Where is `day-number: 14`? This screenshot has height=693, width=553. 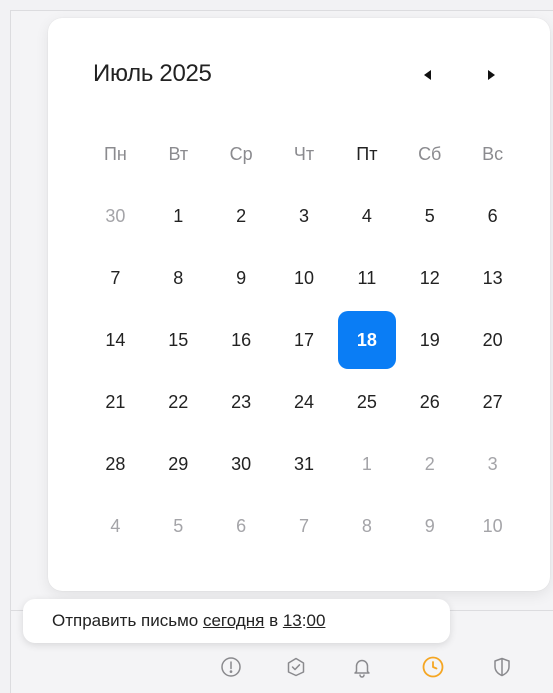
day-number: 14 is located at coordinates (115, 339).